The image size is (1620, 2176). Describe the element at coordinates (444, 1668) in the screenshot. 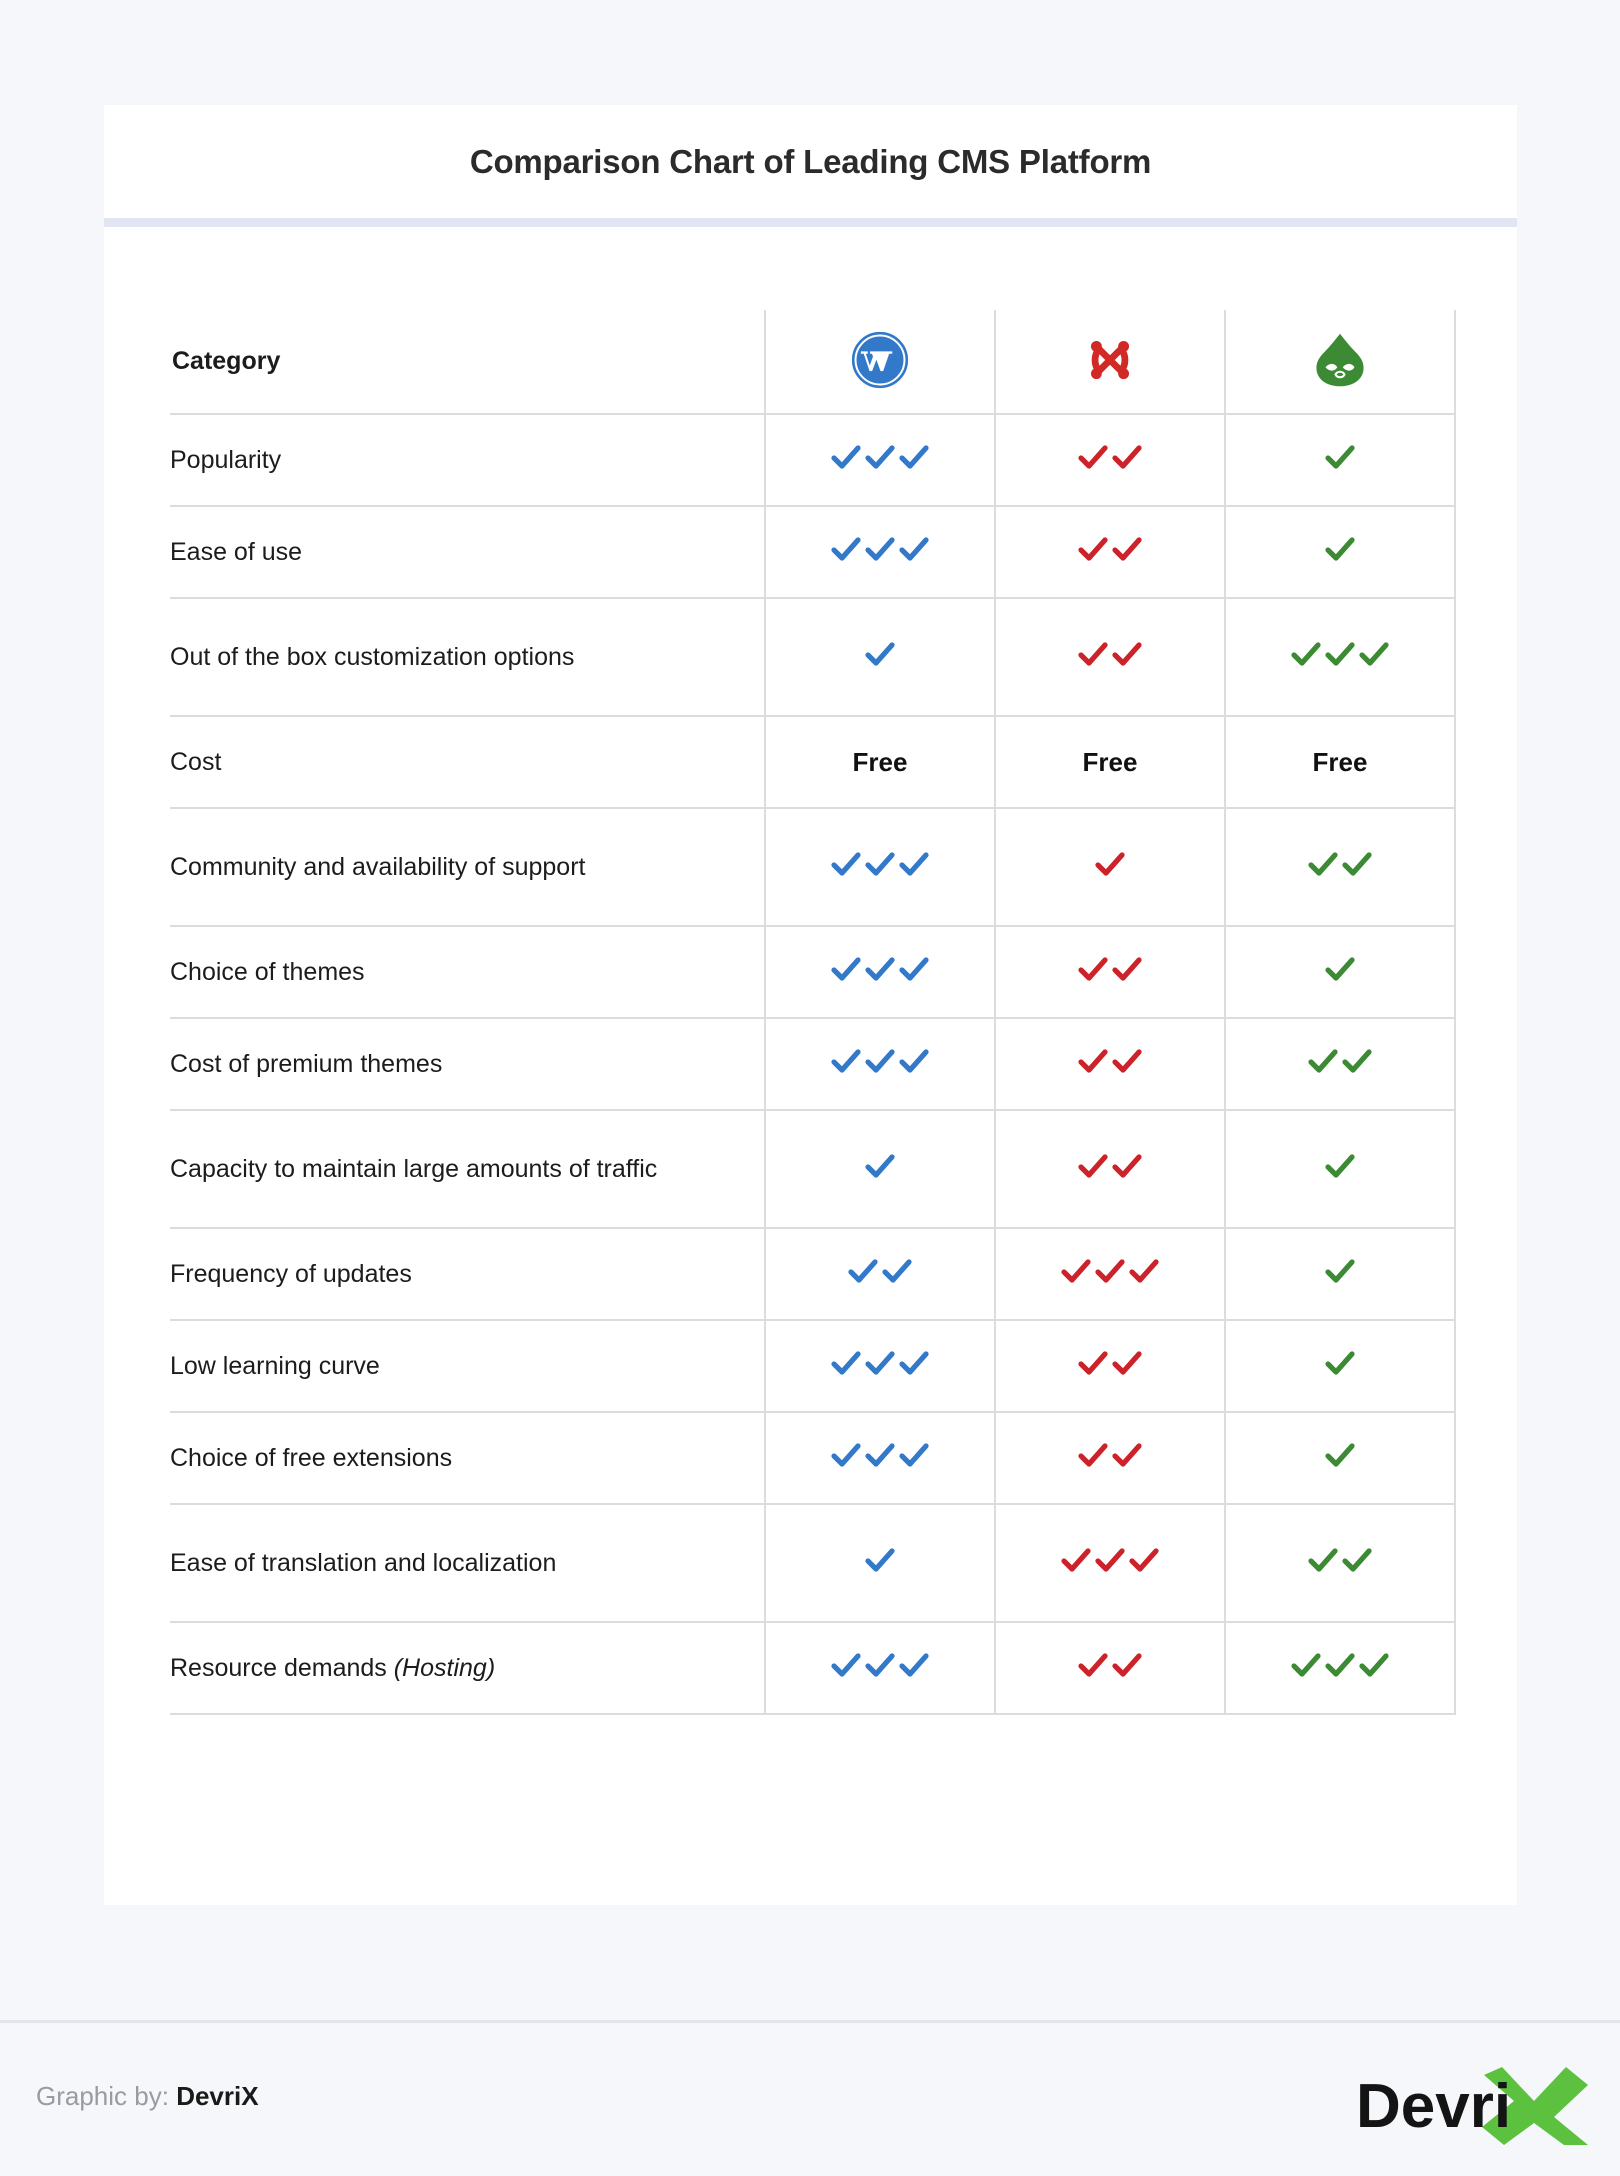

I see `row-category-note: (Hosting)` at that location.